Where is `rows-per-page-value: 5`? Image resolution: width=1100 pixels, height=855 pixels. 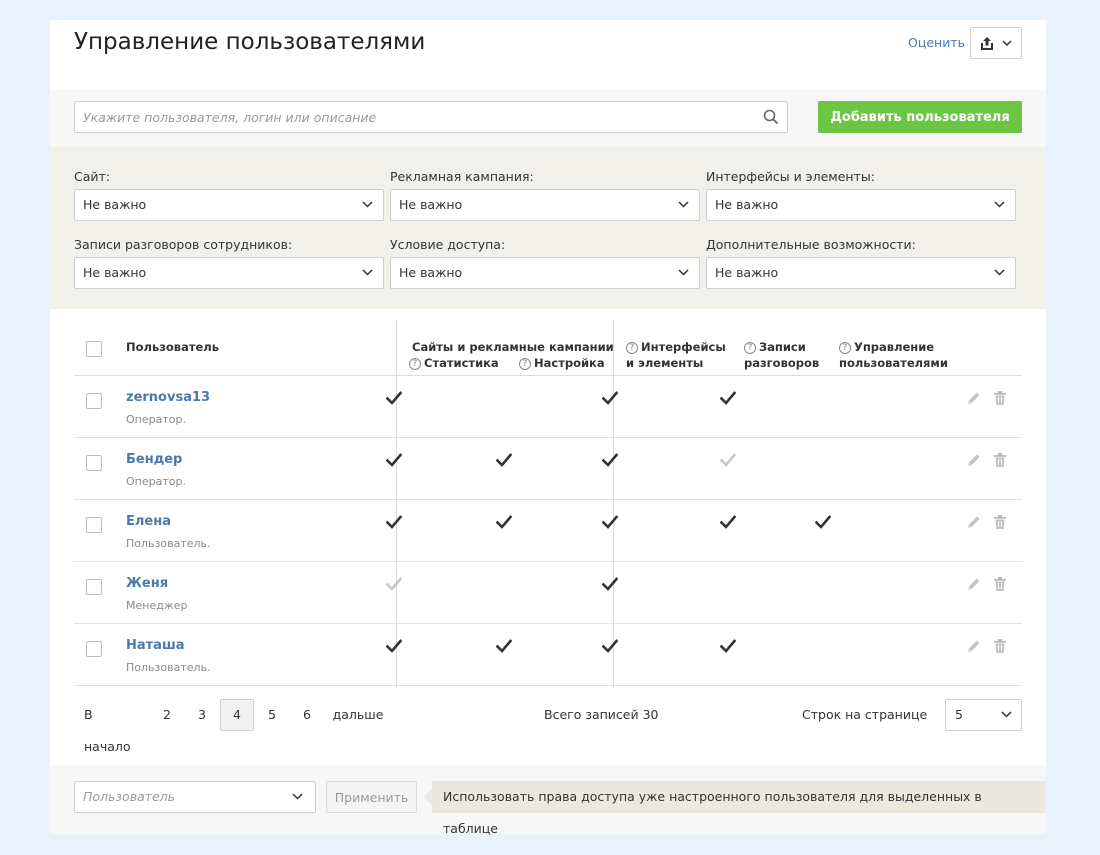 rows-per-page-value: 5 is located at coordinates (959, 714).